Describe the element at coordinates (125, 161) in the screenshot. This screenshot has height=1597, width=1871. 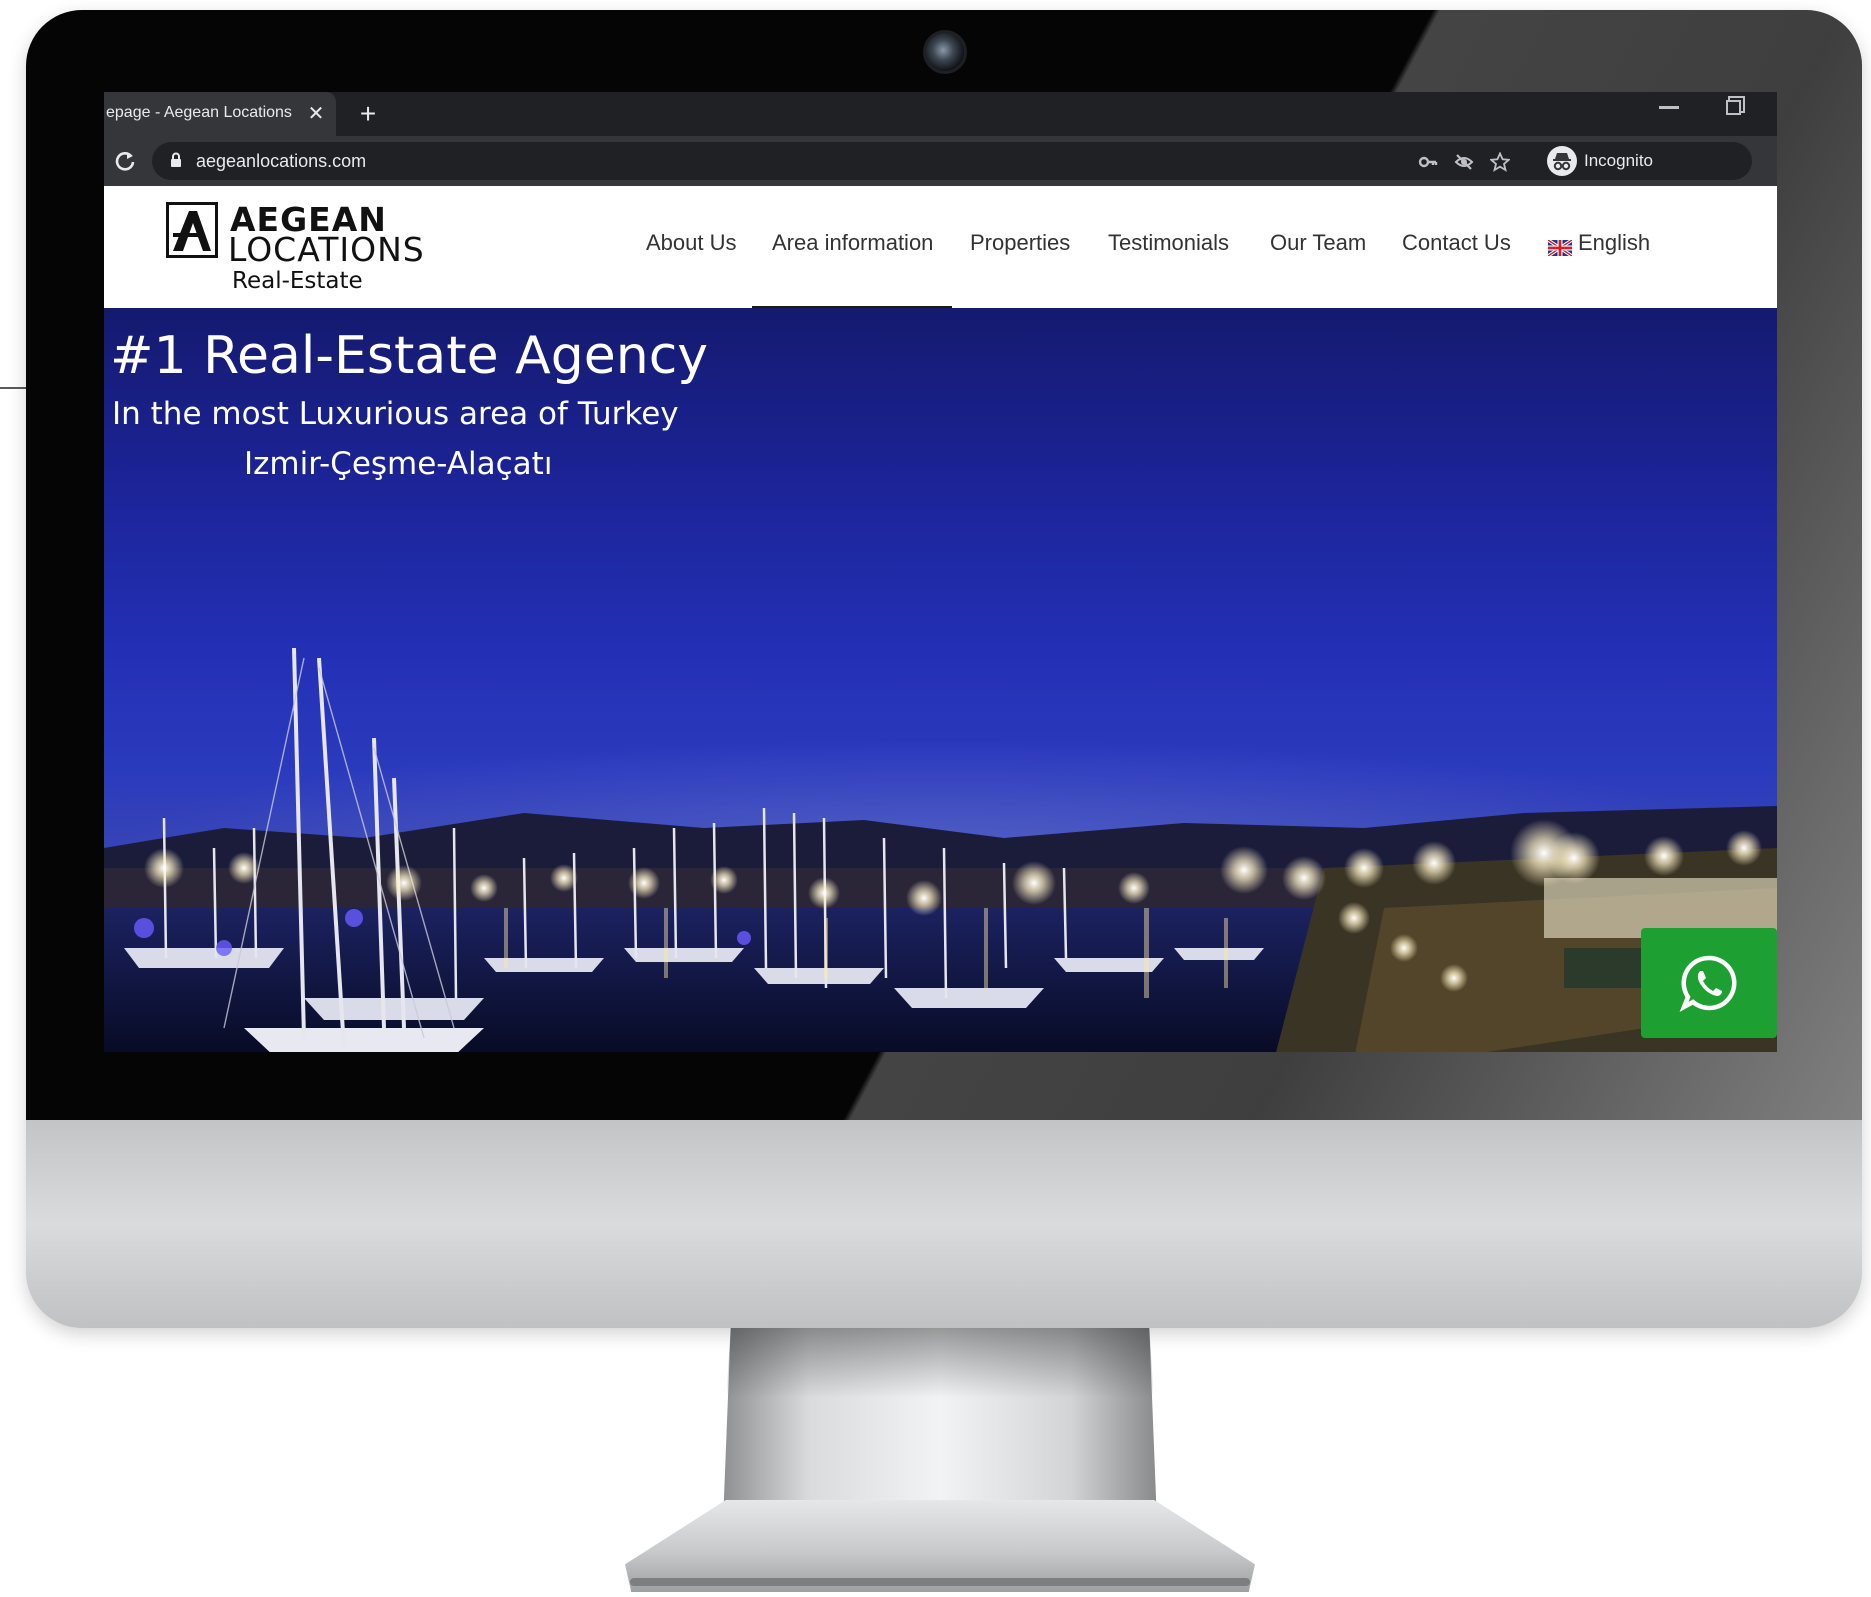
I see `reload-icon` at that location.